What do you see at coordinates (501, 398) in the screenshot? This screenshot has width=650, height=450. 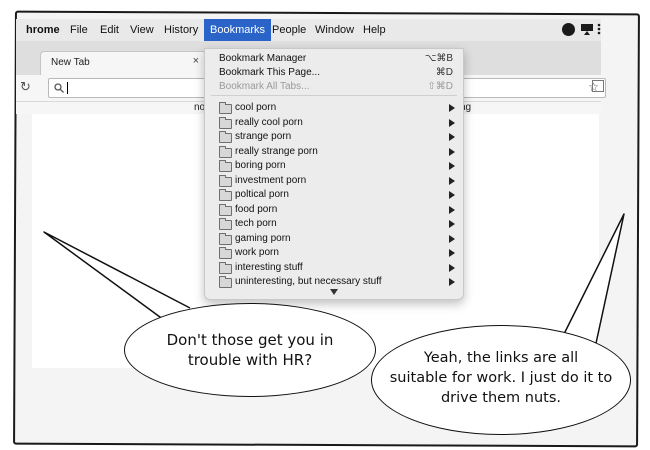 I see `bubble-line: drive them nuts.` at bounding box center [501, 398].